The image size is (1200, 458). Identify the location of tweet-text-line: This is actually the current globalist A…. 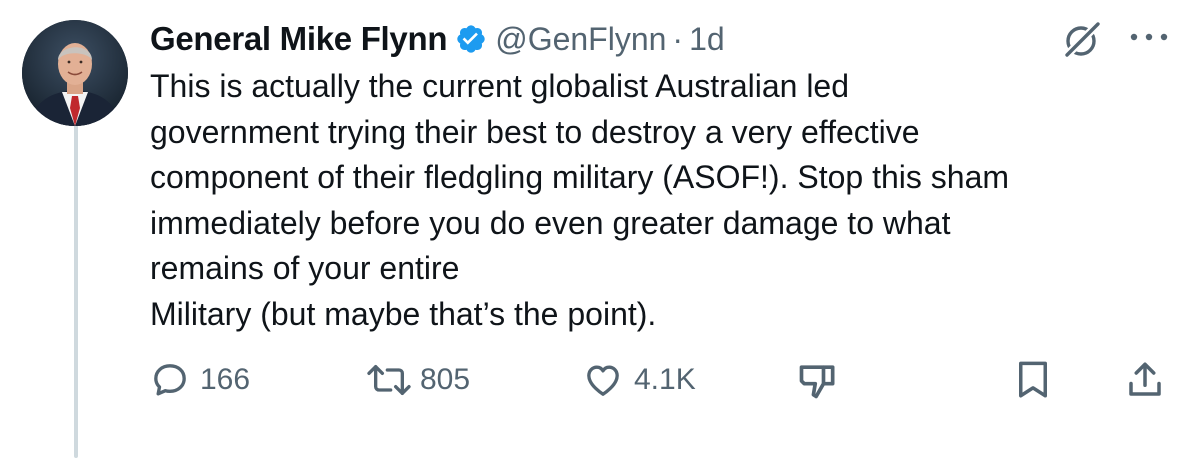
(500, 86).